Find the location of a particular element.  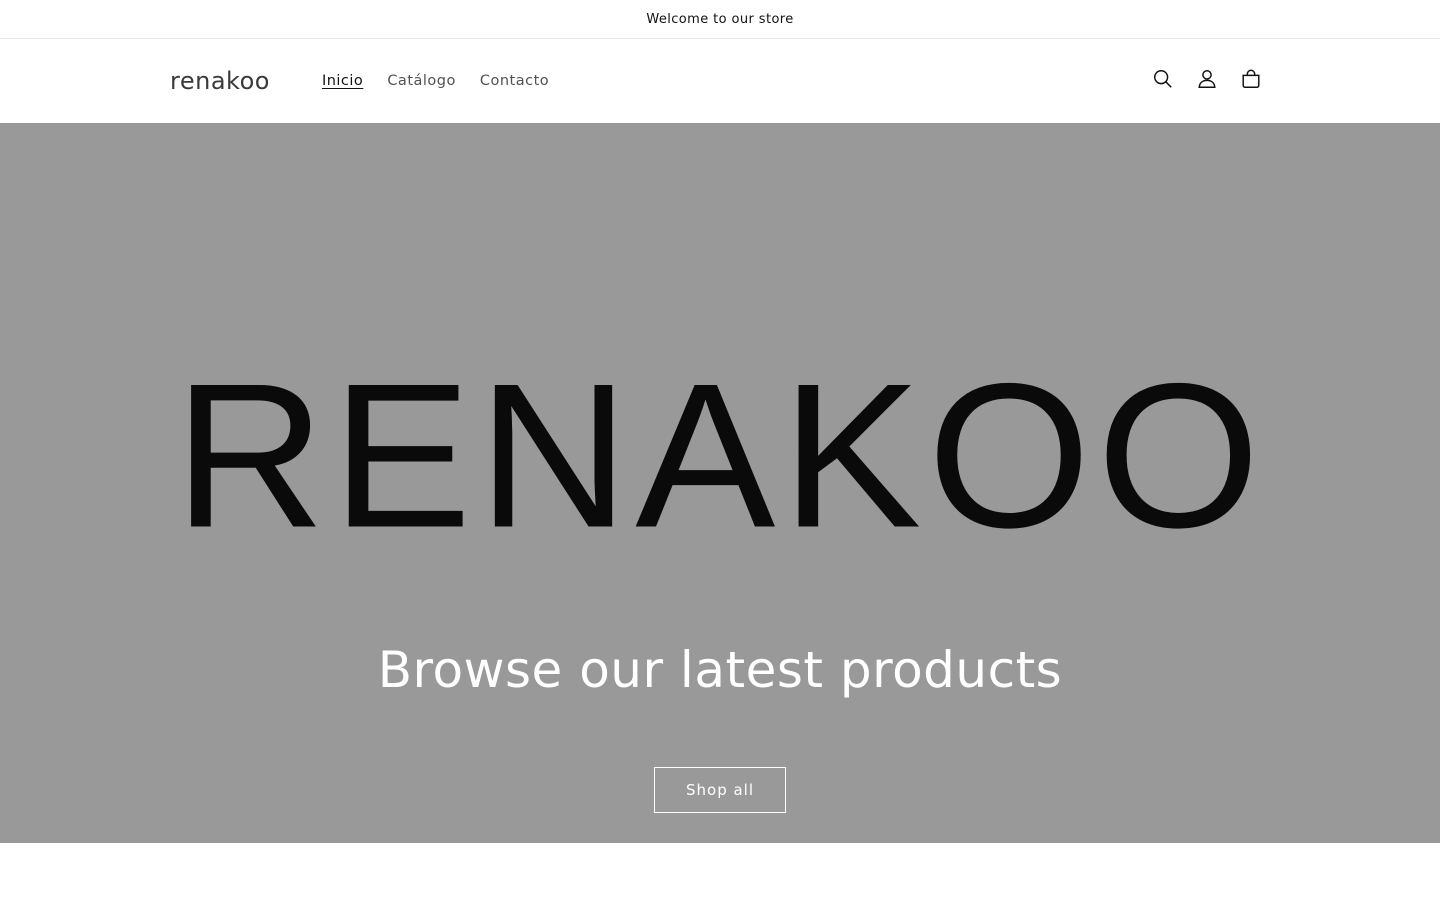

nav-item-contacto: Contacto is located at coordinates (514, 81).